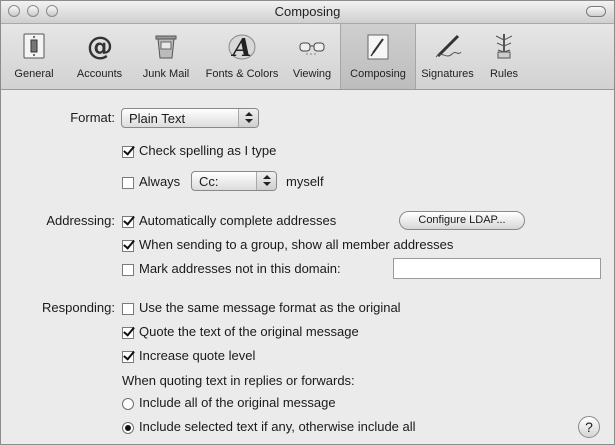  Describe the element at coordinates (504, 46) in the screenshot. I see `rules-icon` at that location.